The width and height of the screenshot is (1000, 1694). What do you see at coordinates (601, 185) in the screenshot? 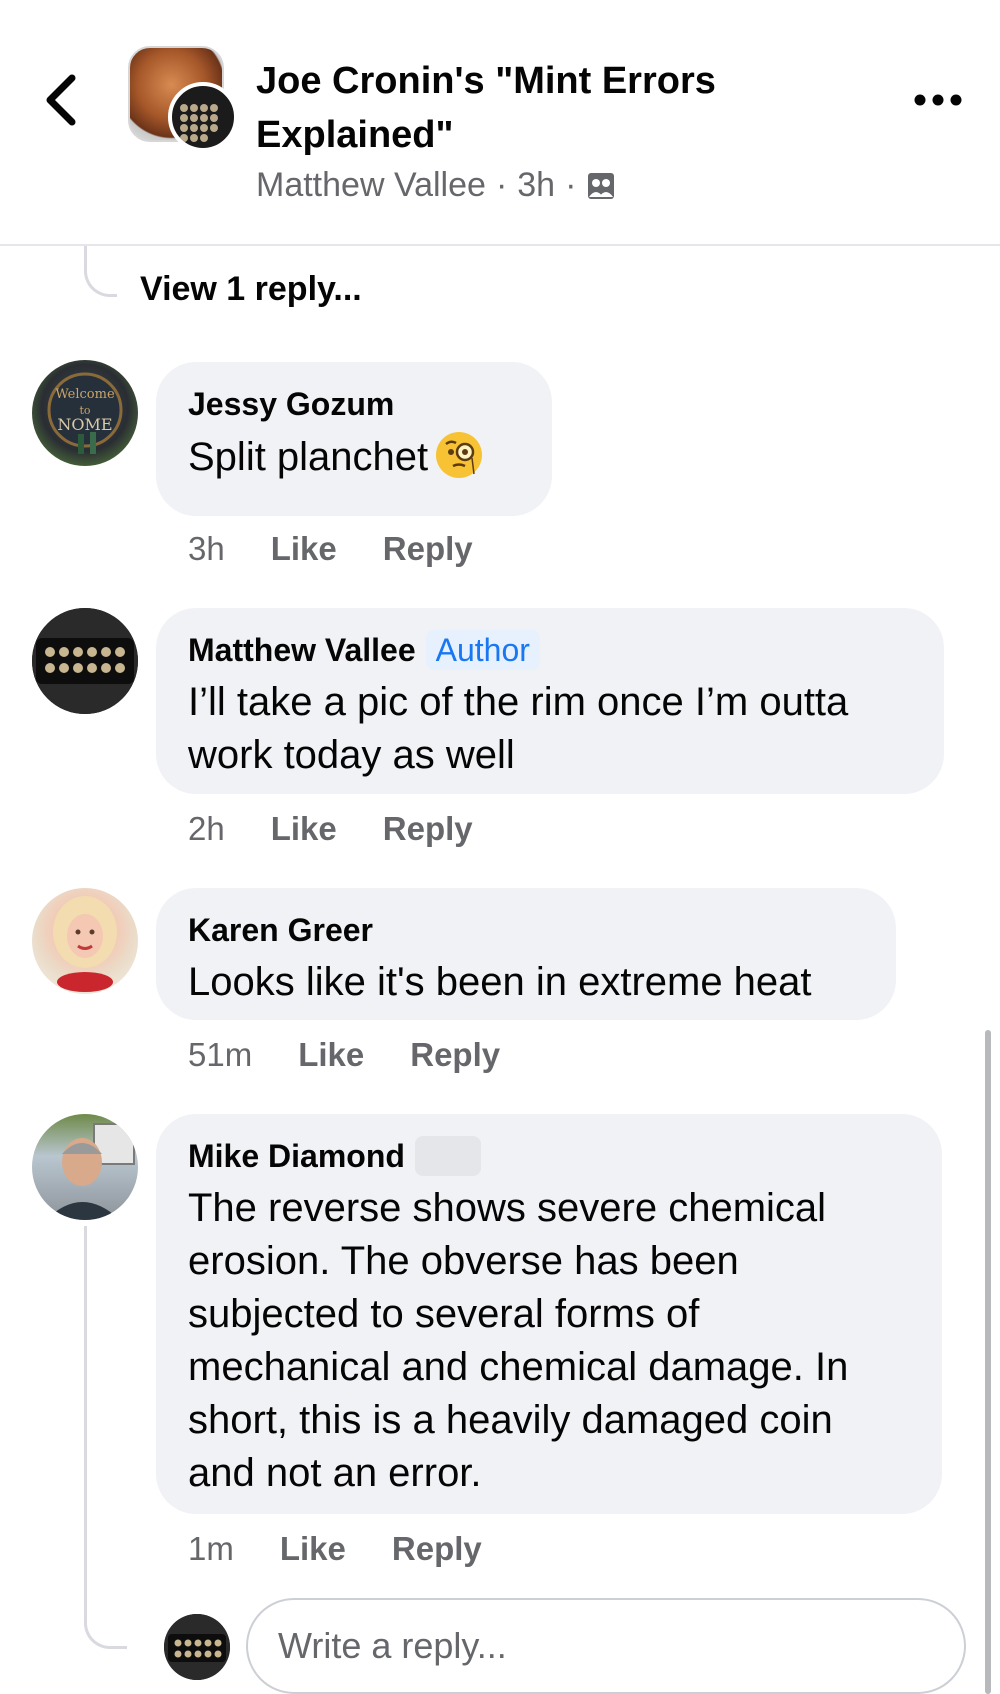
I see `group-audience-icon` at bounding box center [601, 185].